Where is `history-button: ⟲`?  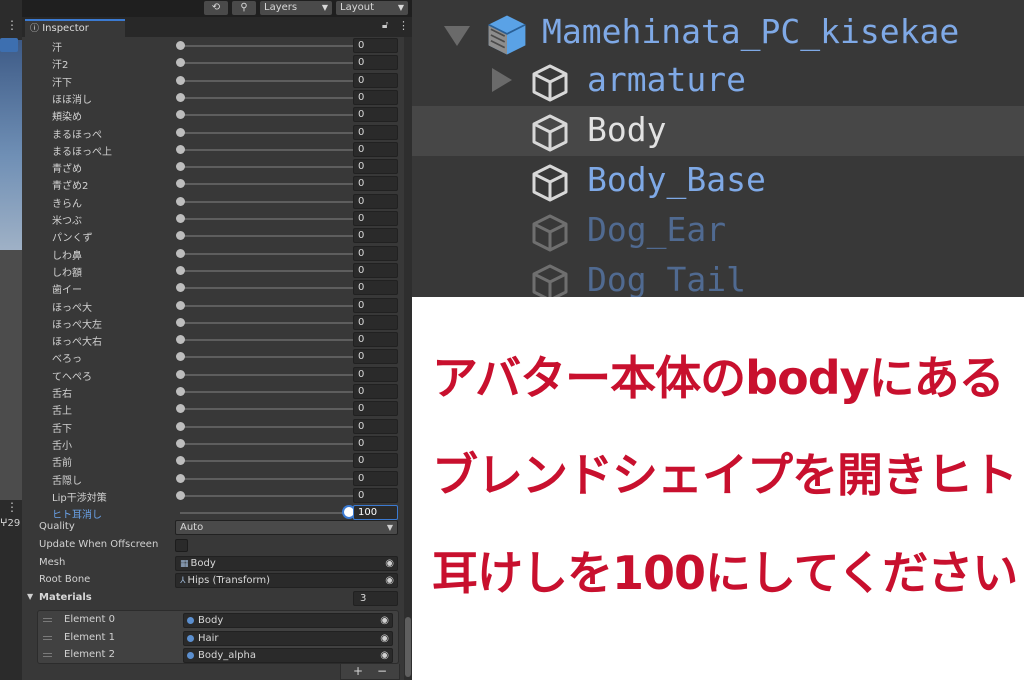 history-button: ⟲ is located at coordinates (216, 8).